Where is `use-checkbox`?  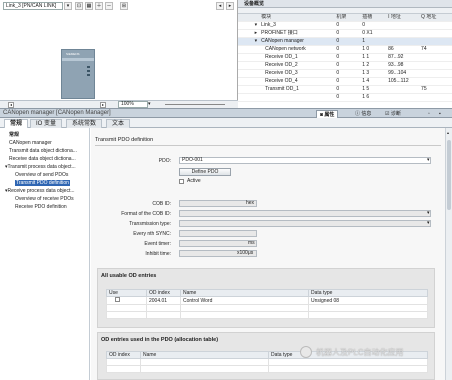
use-checkbox is located at coordinates (117, 299).